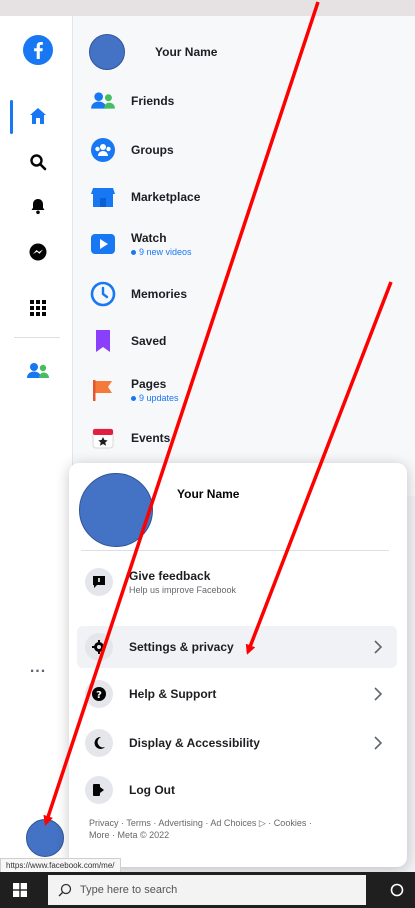 The width and height of the screenshot is (415, 908). What do you see at coordinates (99, 582) in the screenshot?
I see `feedback-icon` at bounding box center [99, 582].